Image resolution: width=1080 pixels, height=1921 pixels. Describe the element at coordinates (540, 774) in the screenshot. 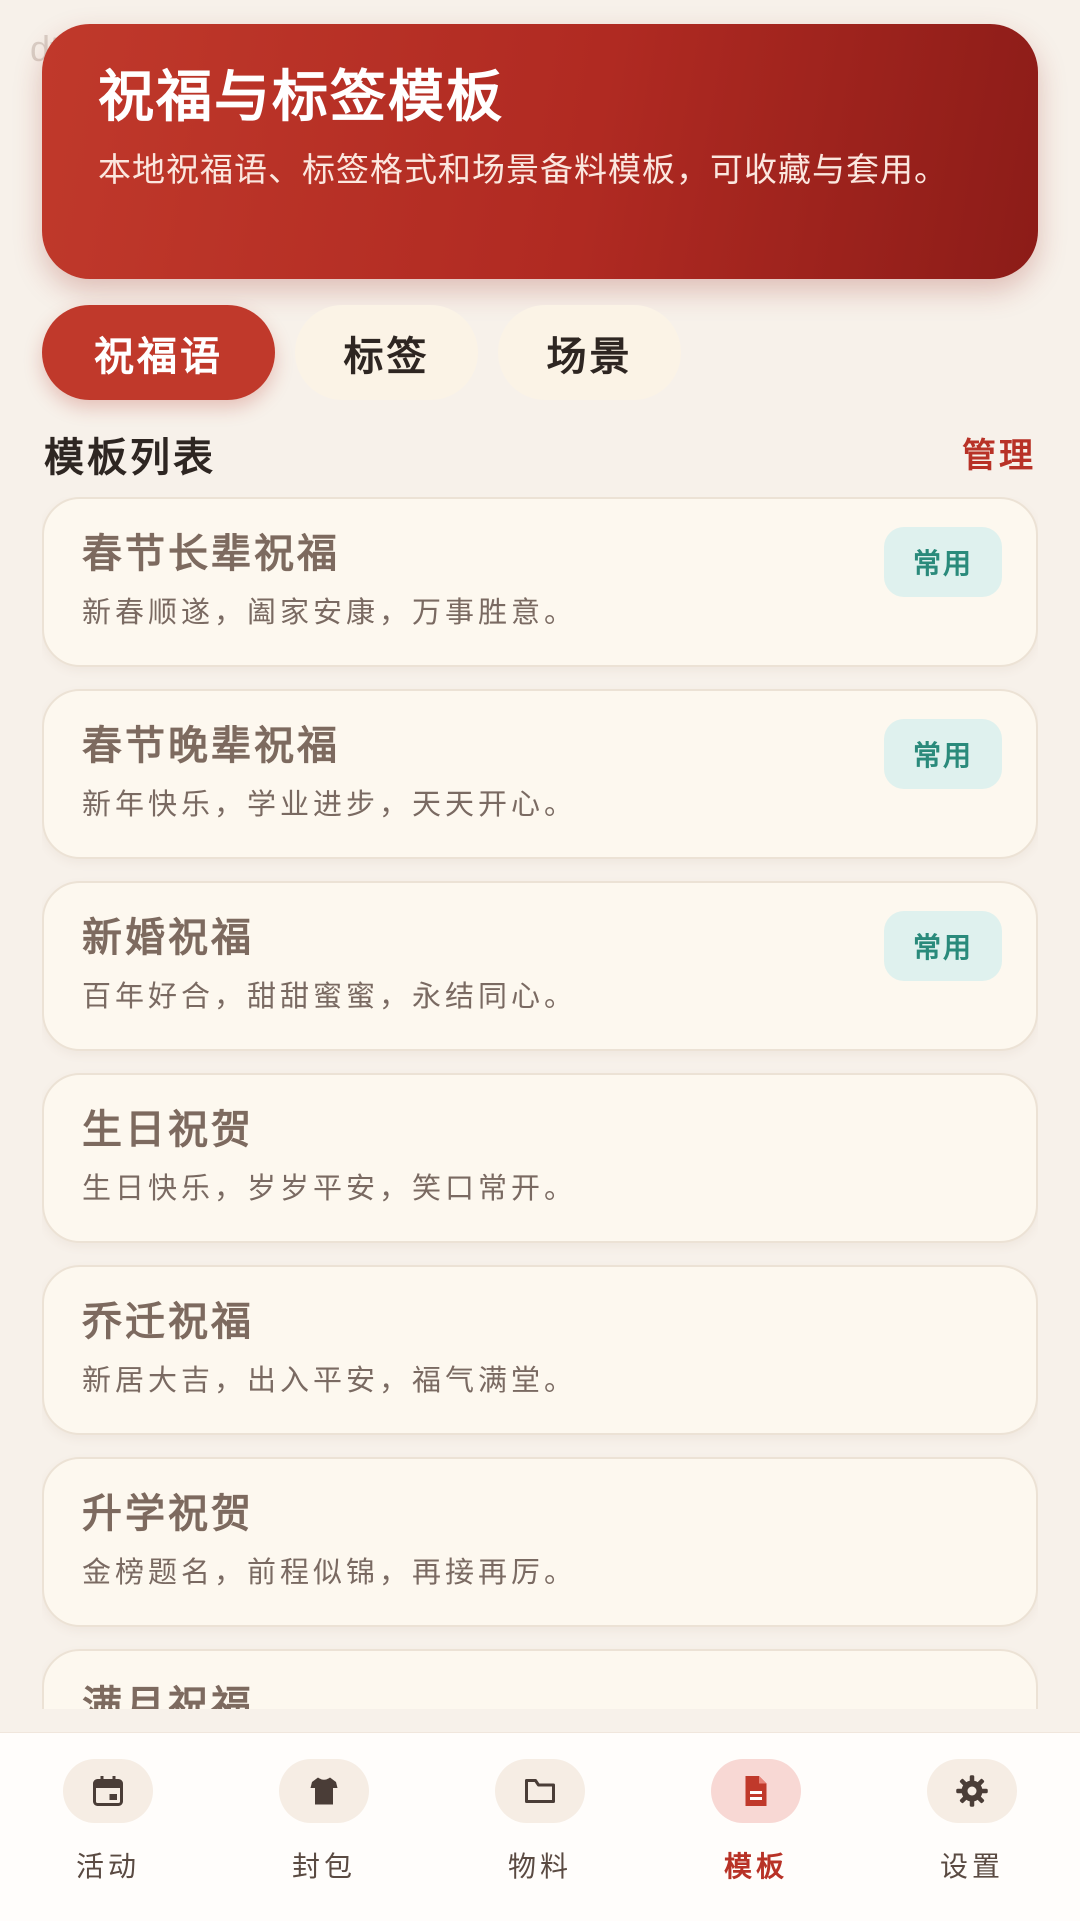

I see `template-card: 春节晚辈祝福 新年快乐，学业进步，天天开心。 常用` at that location.